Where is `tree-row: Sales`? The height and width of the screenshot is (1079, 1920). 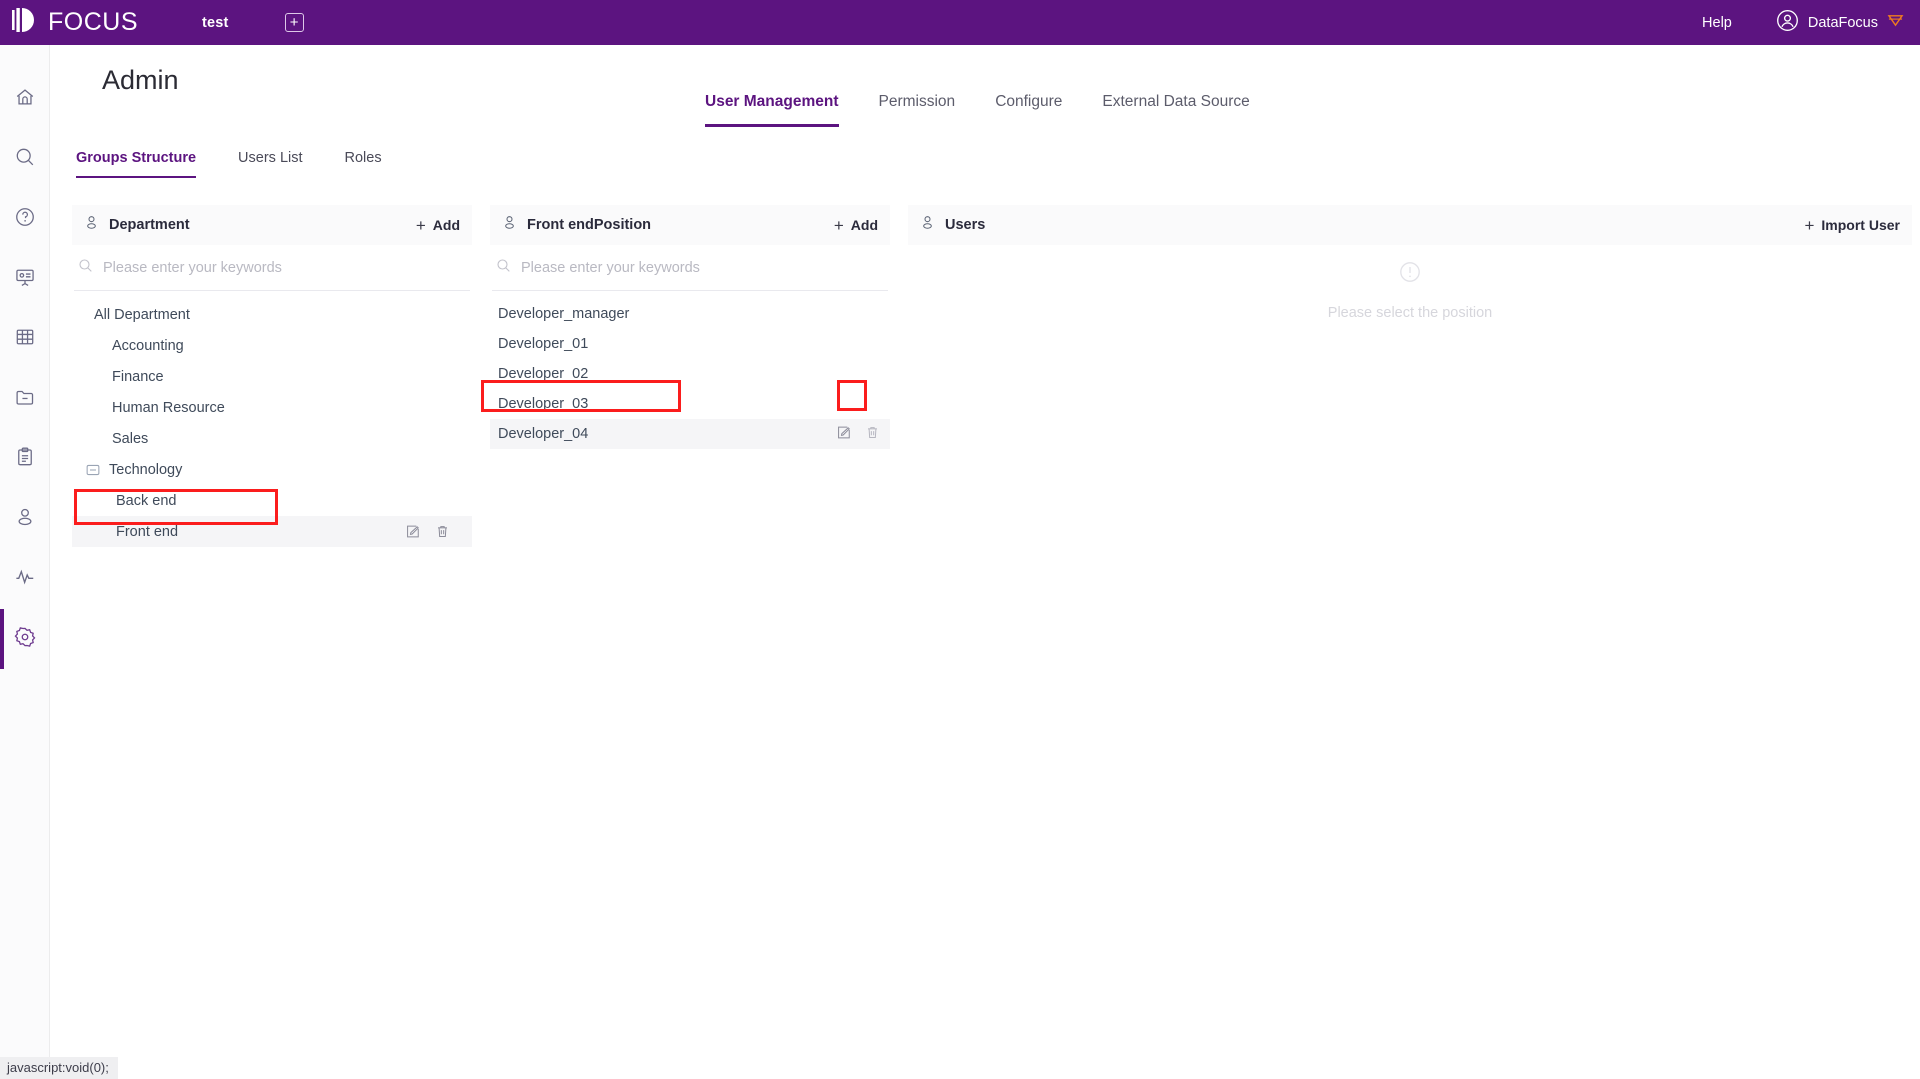
tree-row: Sales is located at coordinates (272, 438).